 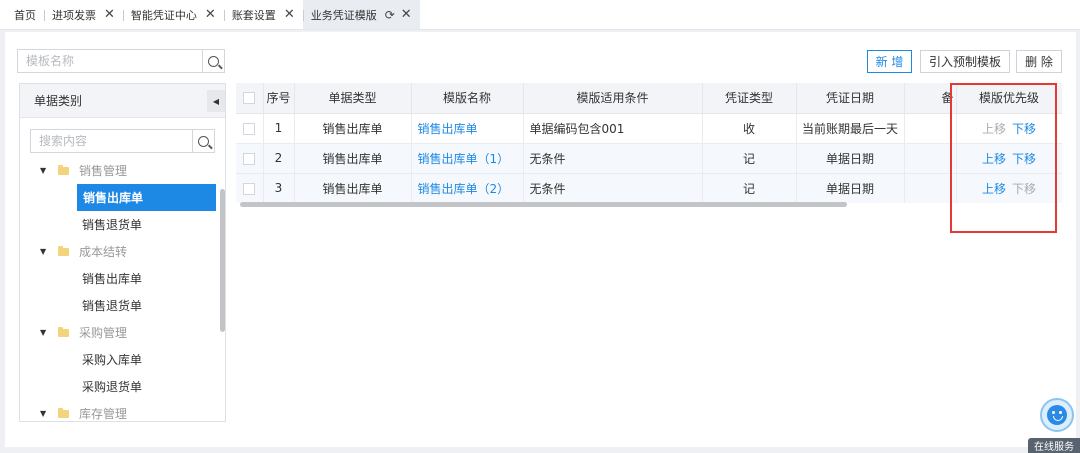 I want to click on online-service-label: 在线服务, so click(x=1054, y=445).